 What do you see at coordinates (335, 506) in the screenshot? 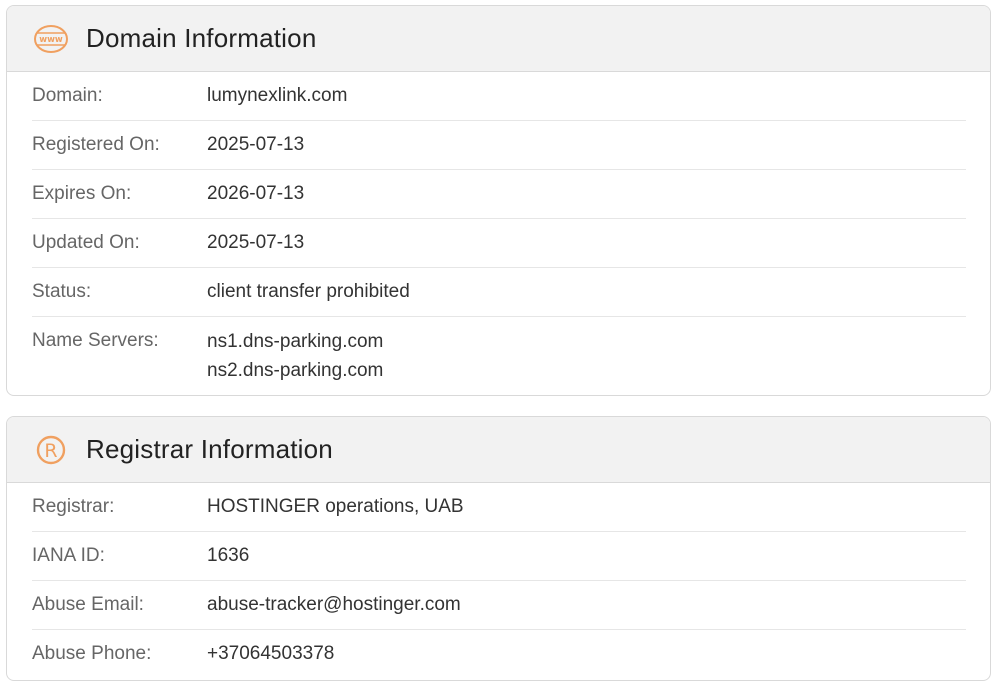
I see `row-value: HOSTINGER operations, UAB` at bounding box center [335, 506].